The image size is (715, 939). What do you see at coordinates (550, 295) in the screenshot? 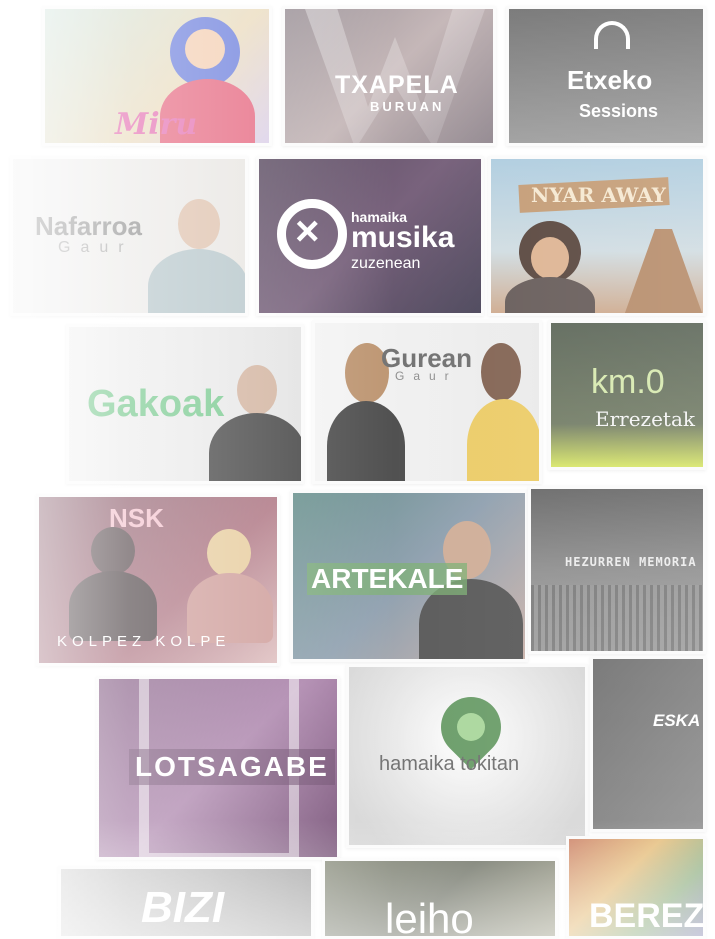
I see `nyarway-host-body` at bounding box center [550, 295].